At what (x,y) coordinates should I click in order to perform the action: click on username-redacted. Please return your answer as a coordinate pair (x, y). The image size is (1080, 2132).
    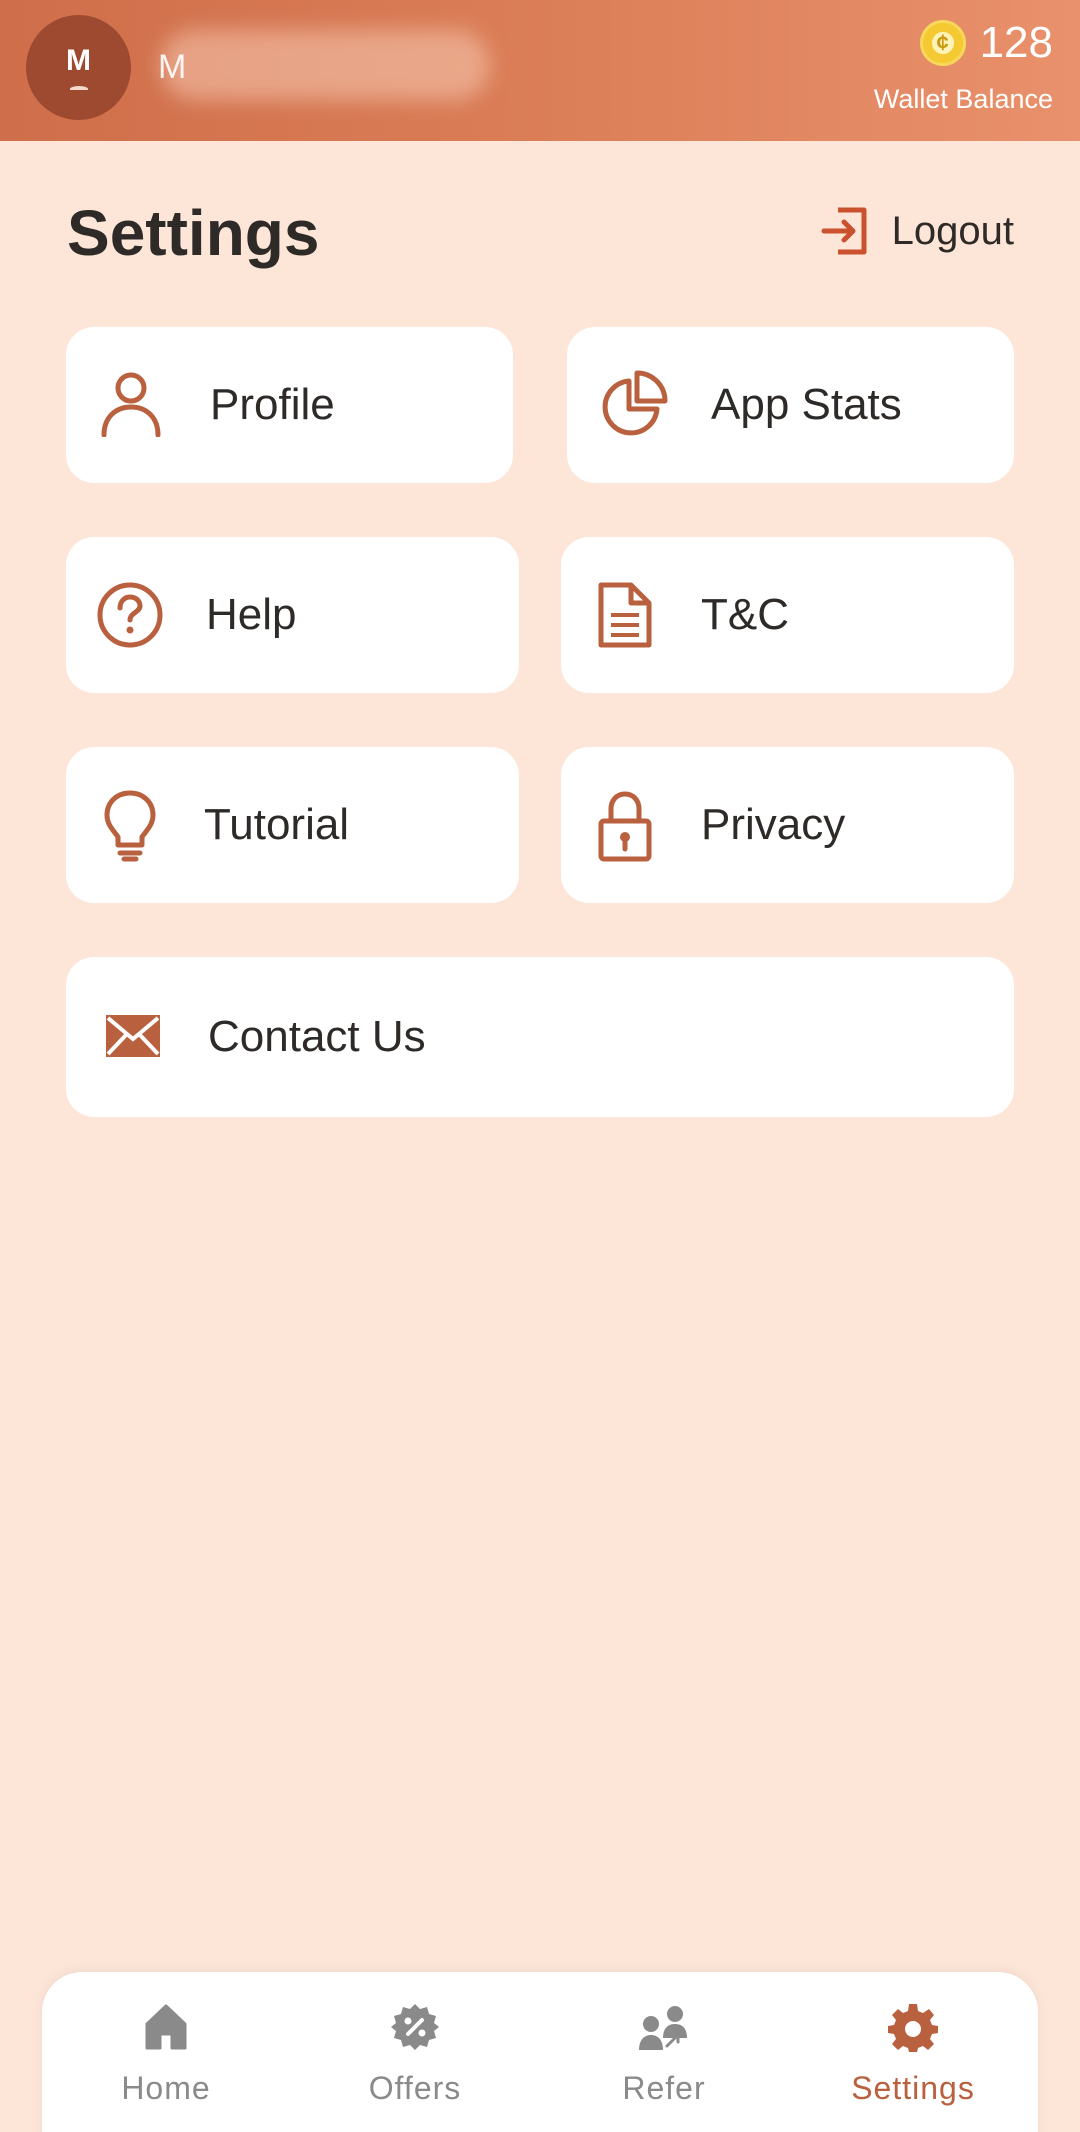
    Looking at the image, I should click on (325, 65).